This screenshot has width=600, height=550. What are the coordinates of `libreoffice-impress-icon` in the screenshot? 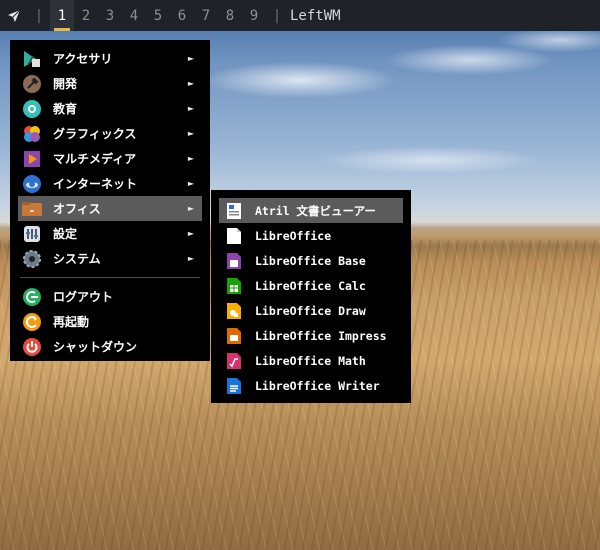 It's located at (234, 336).